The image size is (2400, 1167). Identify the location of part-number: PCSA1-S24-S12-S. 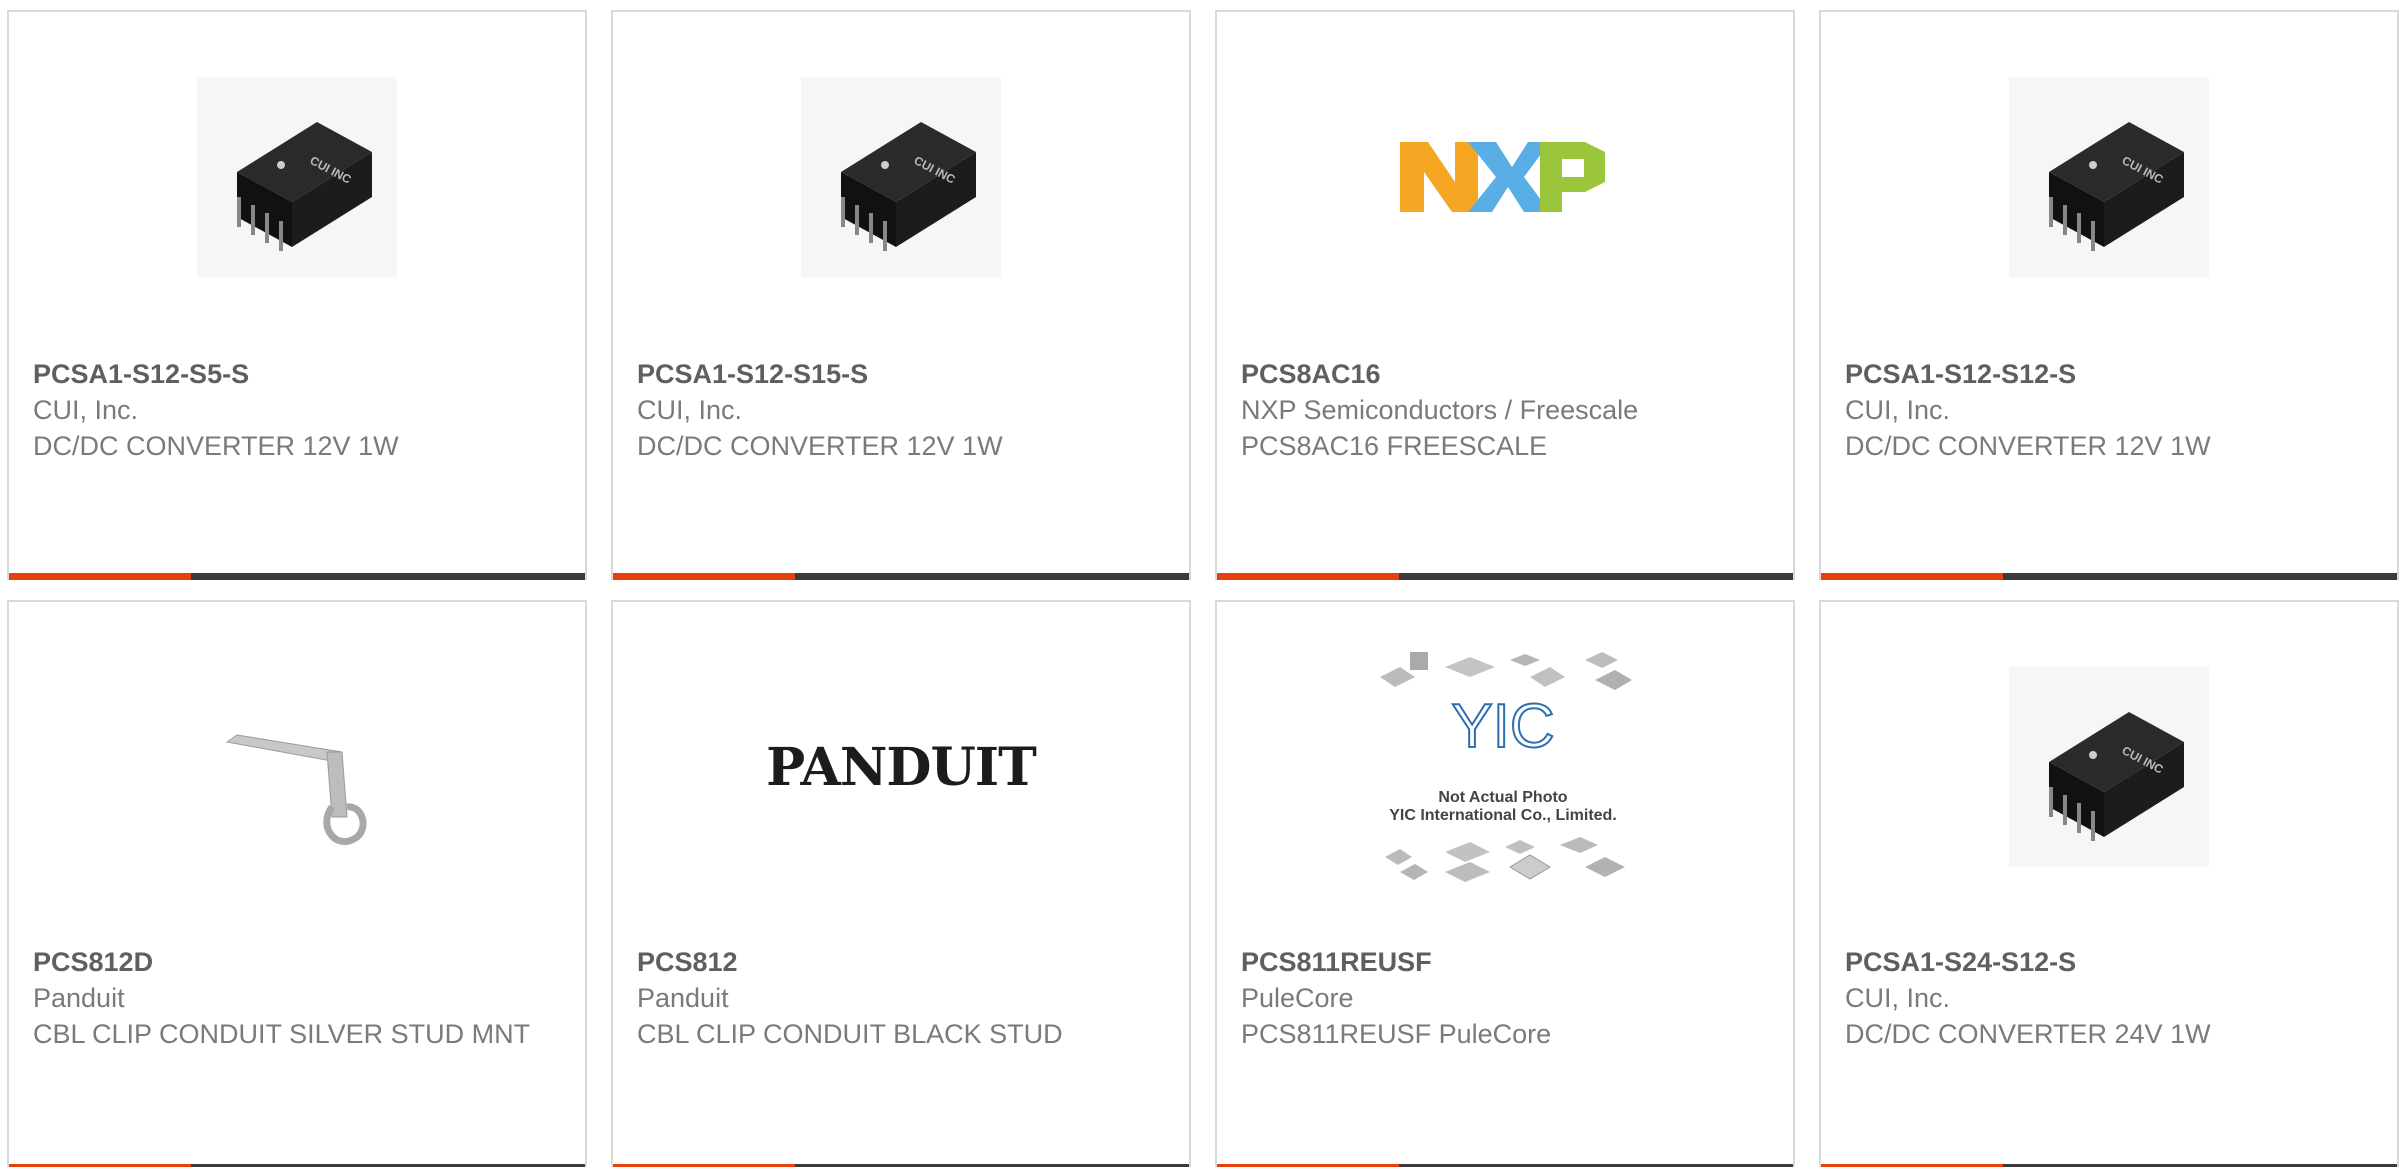
(2109, 962).